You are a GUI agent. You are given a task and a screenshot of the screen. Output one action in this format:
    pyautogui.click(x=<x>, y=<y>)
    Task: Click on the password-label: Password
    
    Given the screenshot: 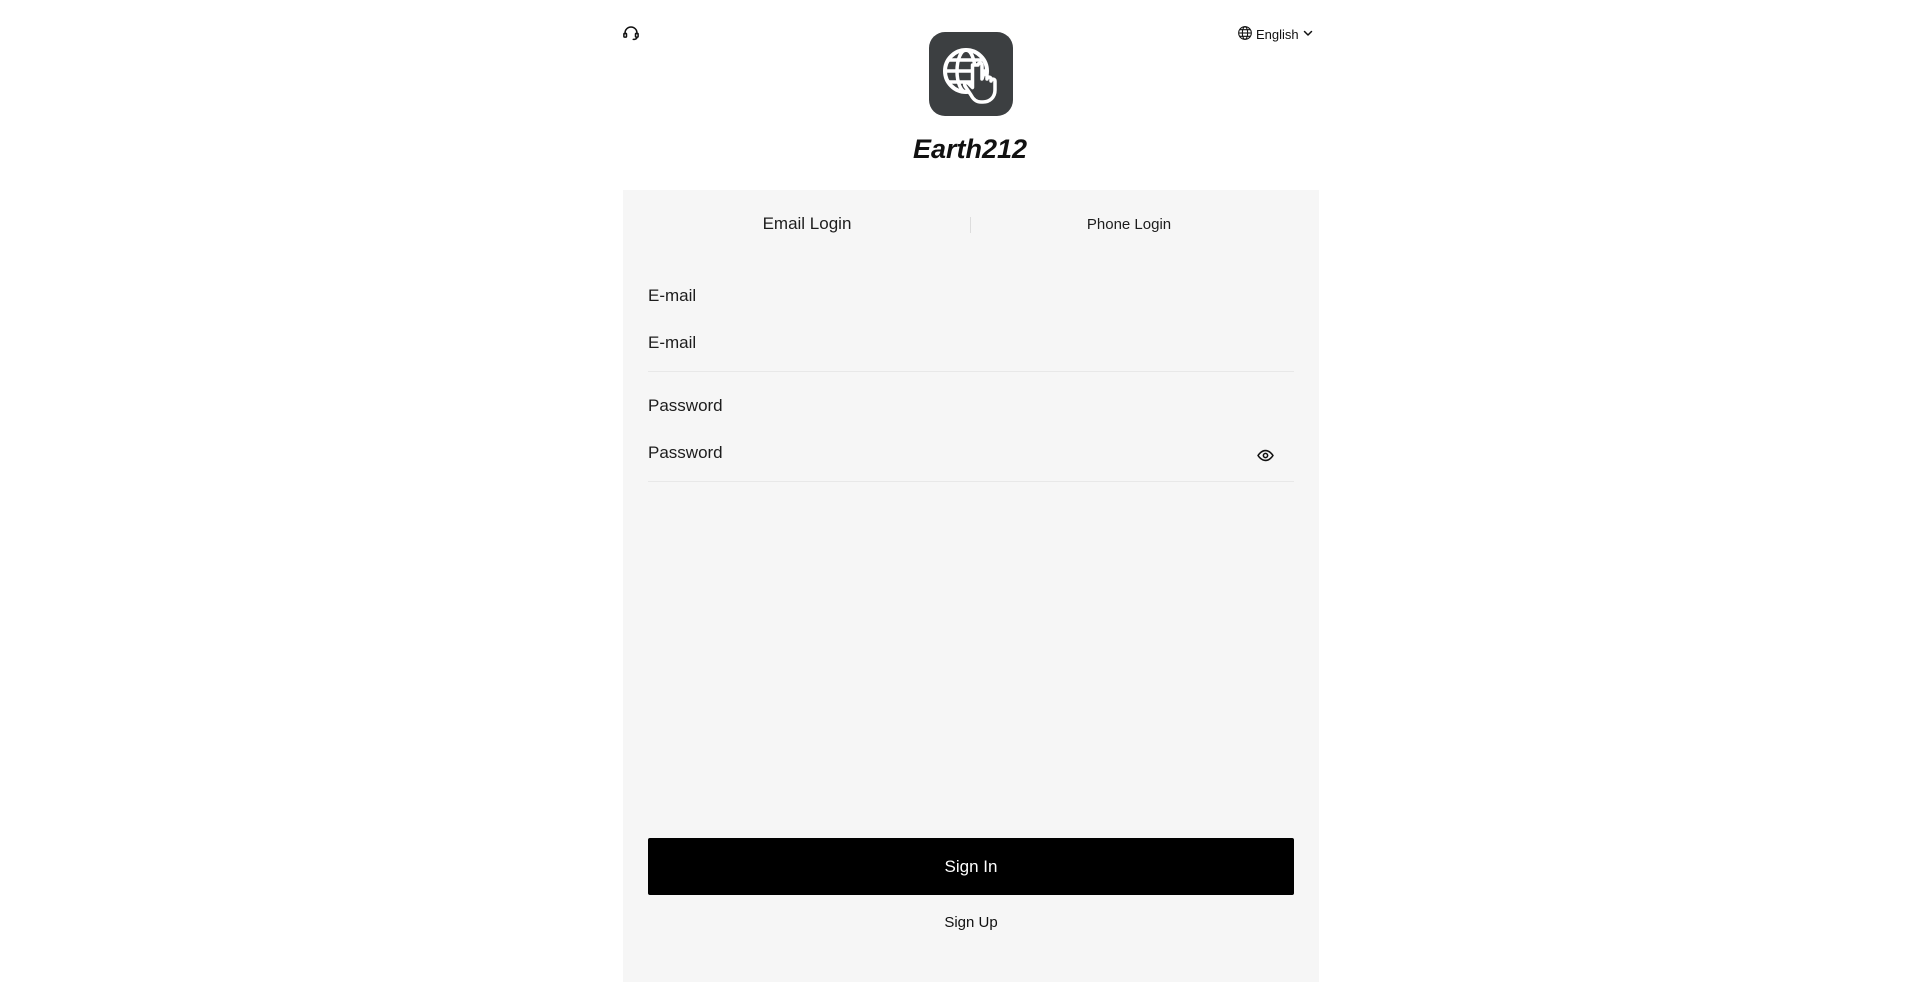 What is the action you would take?
    pyautogui.click(x=685, y=405)
    